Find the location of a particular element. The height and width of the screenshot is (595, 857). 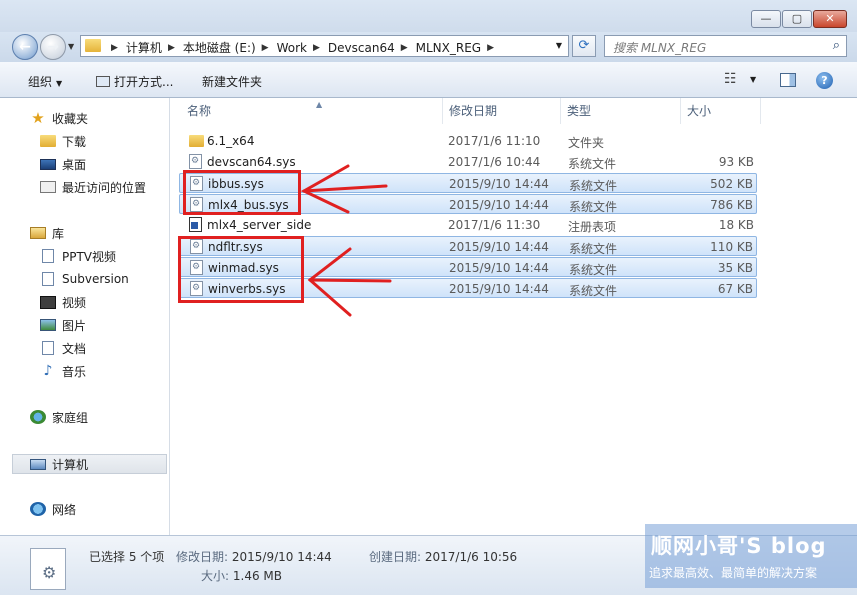

modified-label: 修改日期: is located at coordinates (202, 557).